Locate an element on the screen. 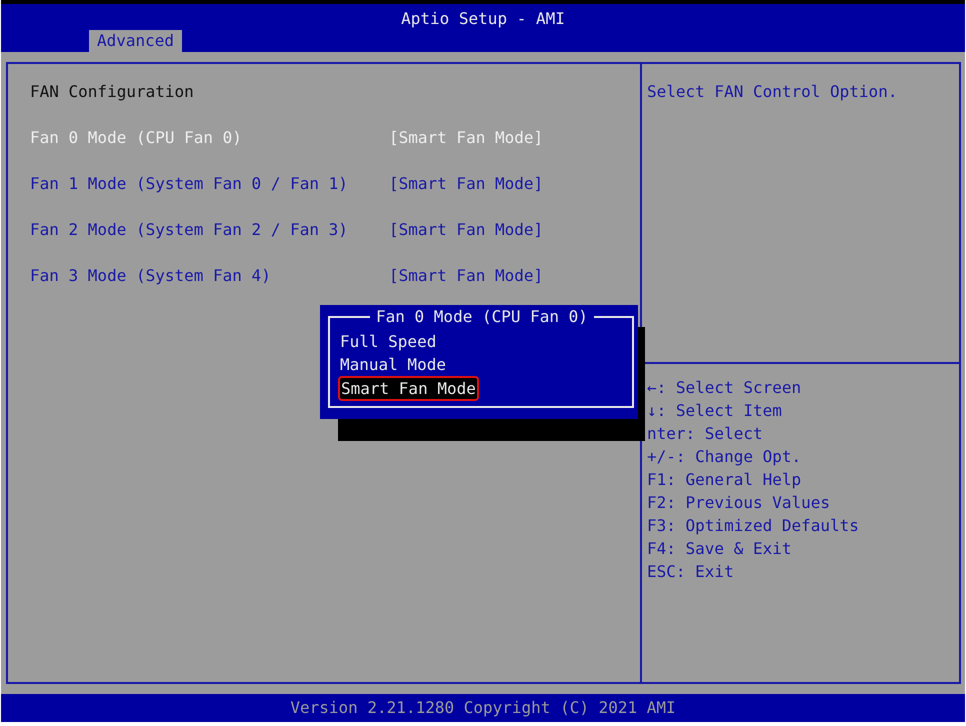 This screenshot has height=726, width=966. key-hint: +/-: Change Opt. is located at coordinates (724, 457).